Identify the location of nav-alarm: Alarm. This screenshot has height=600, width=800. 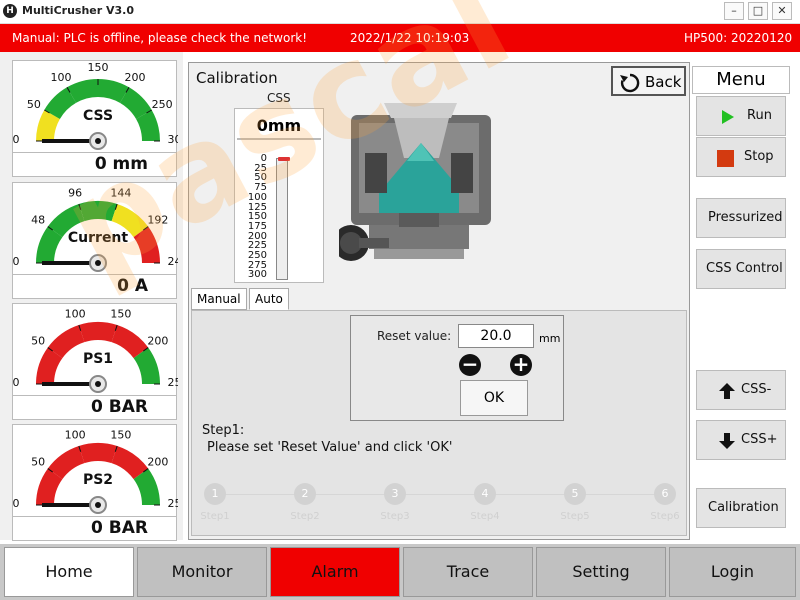
(335, 572).